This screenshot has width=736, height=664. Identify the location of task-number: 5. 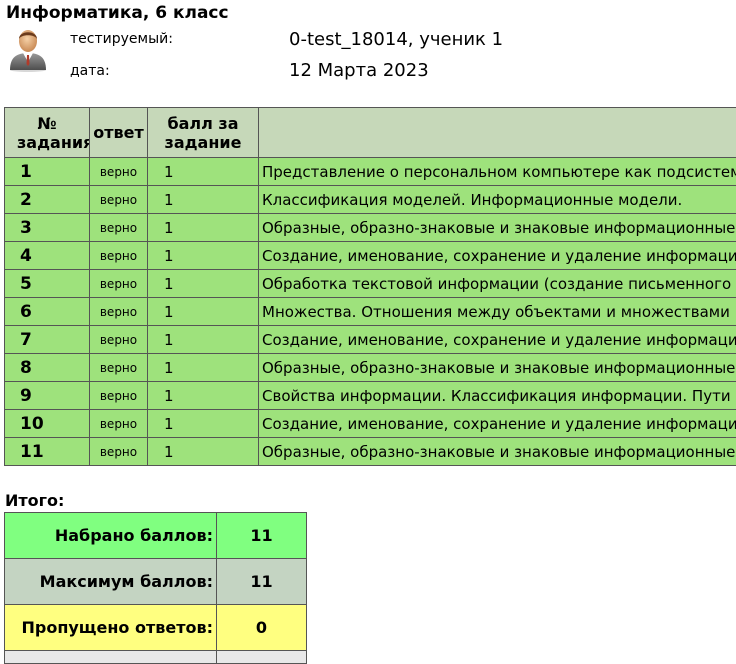
(47, 284).